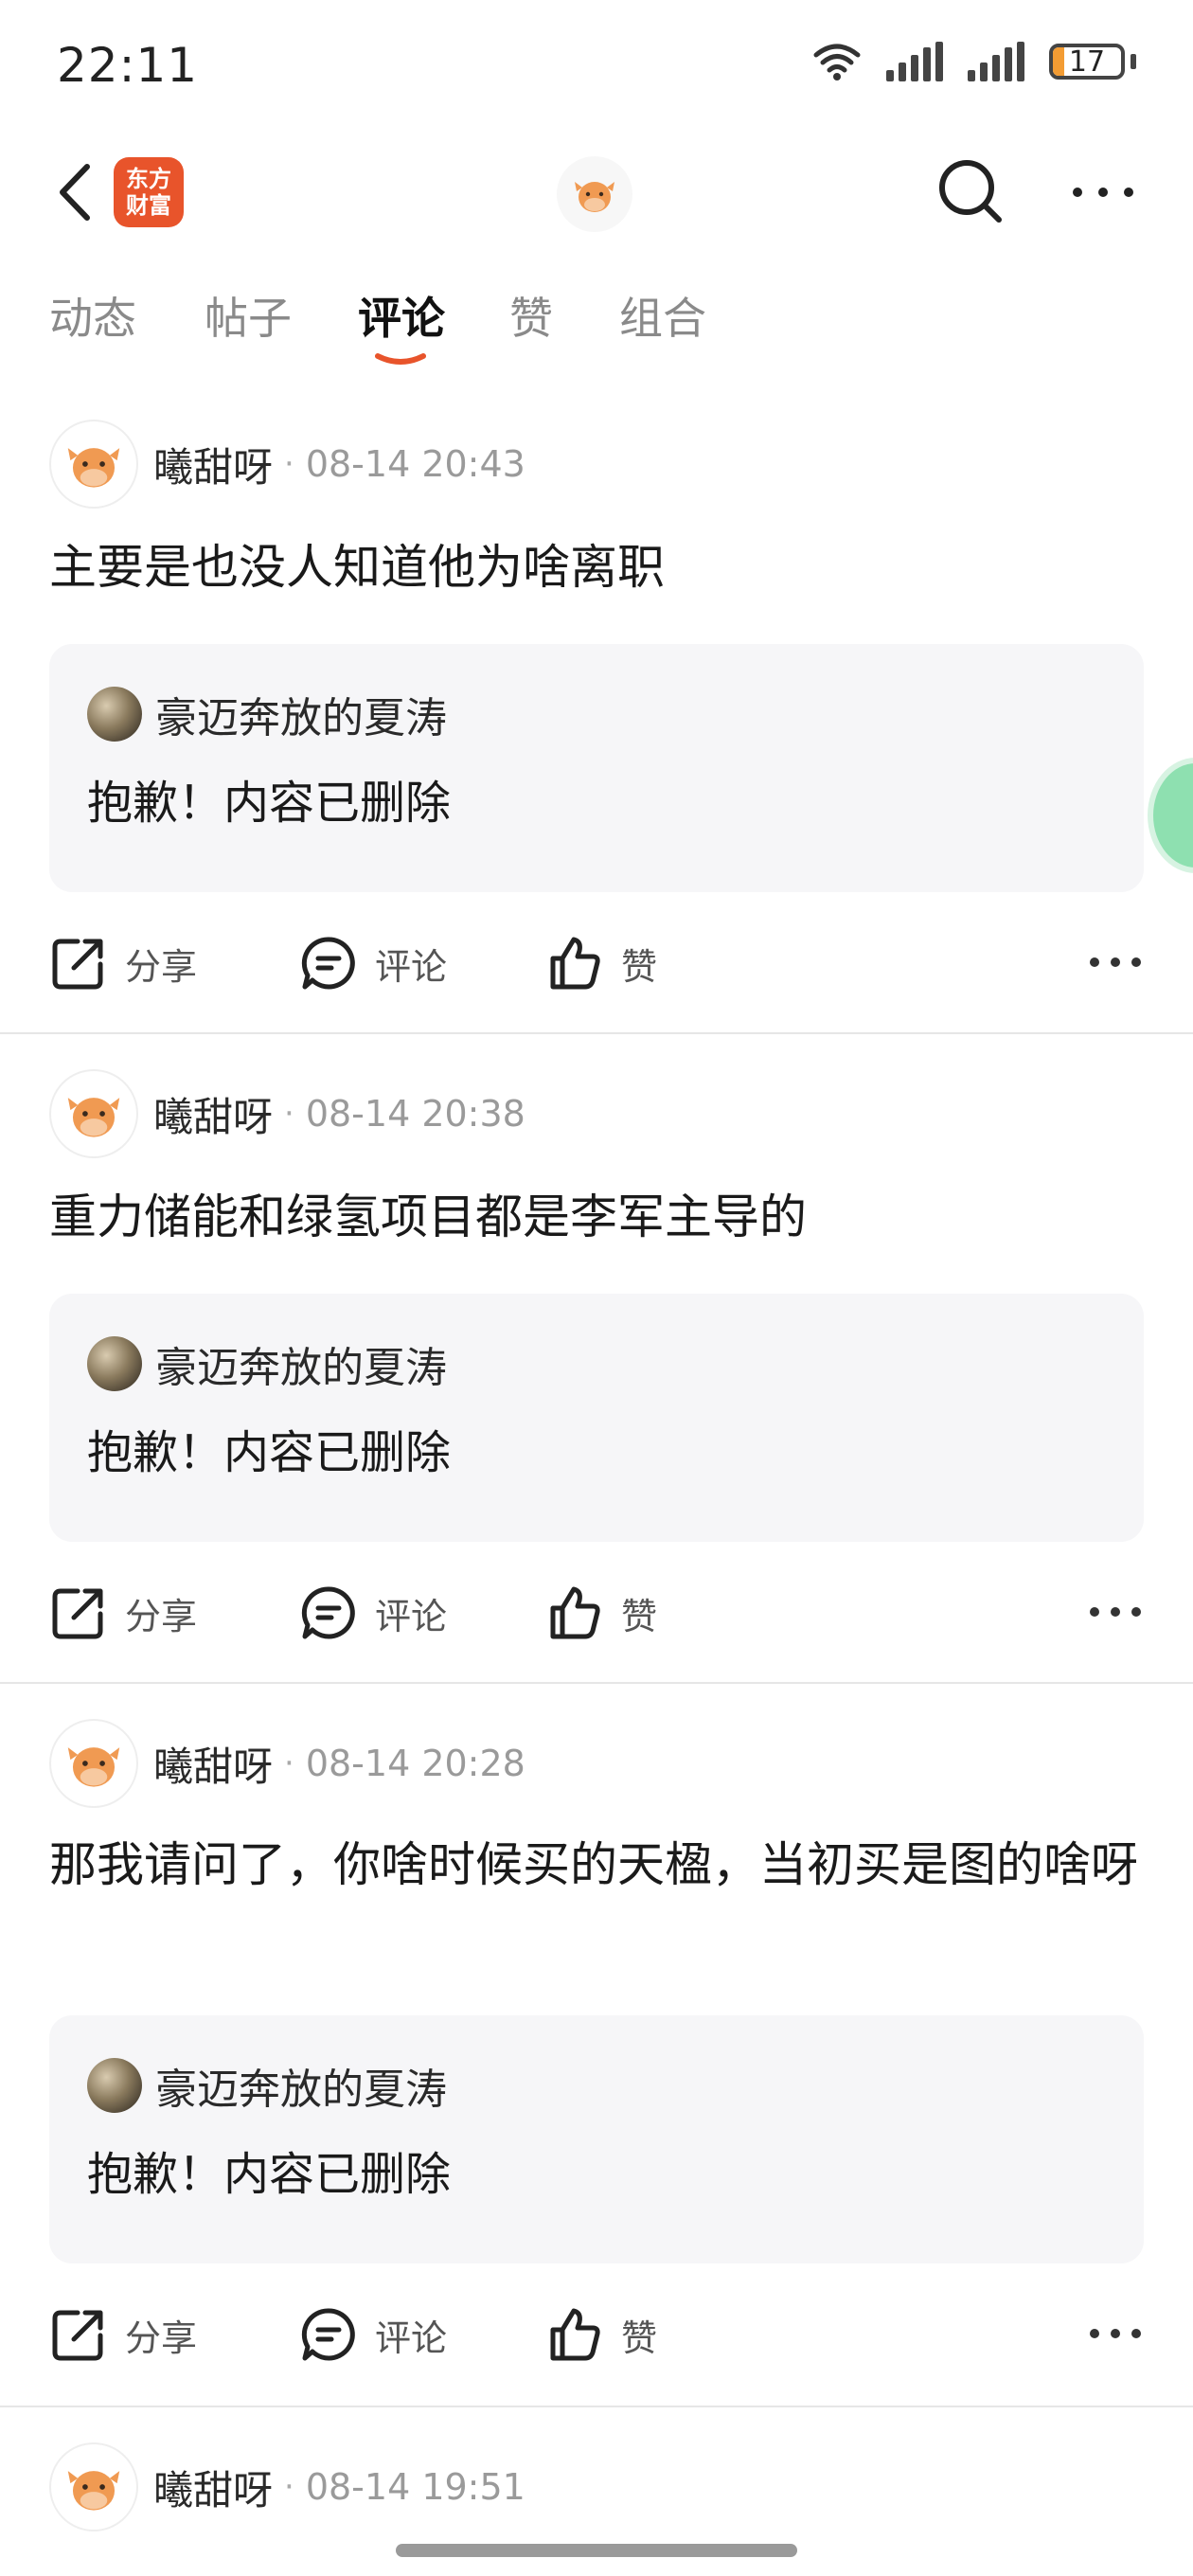 The width and height of the screenshot is (1193, 2576). I want to click on status-bar: 22:11 17, so click(596, 66).